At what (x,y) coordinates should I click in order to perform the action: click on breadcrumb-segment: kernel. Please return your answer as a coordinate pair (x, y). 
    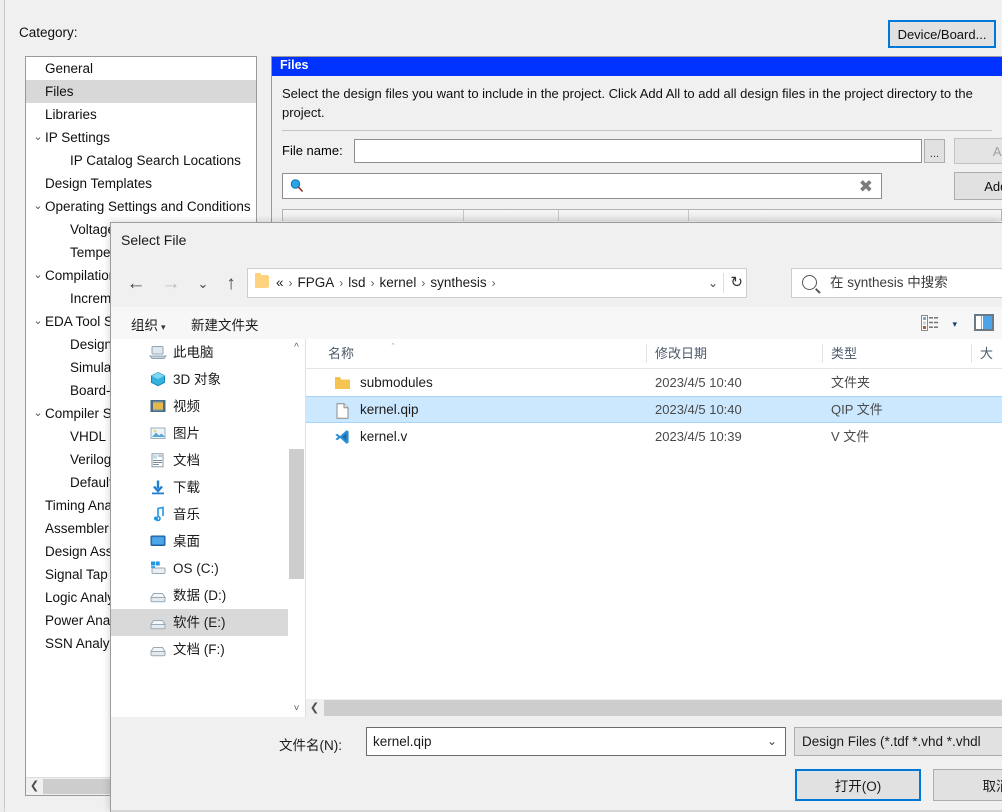
    Looking at the image, I should click on (398, 282).